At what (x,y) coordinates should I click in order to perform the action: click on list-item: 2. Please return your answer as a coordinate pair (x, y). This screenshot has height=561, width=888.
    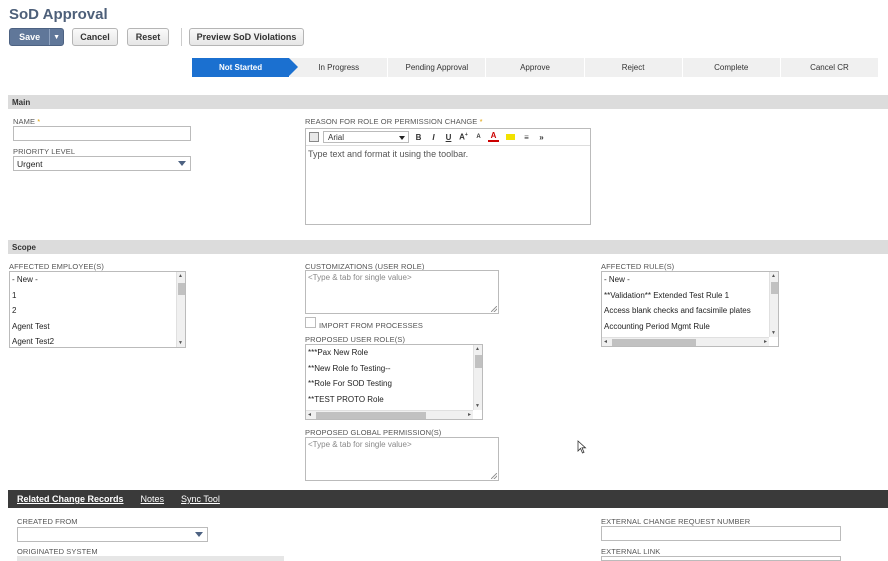
    Looking at the image, I should click on (97, 311).